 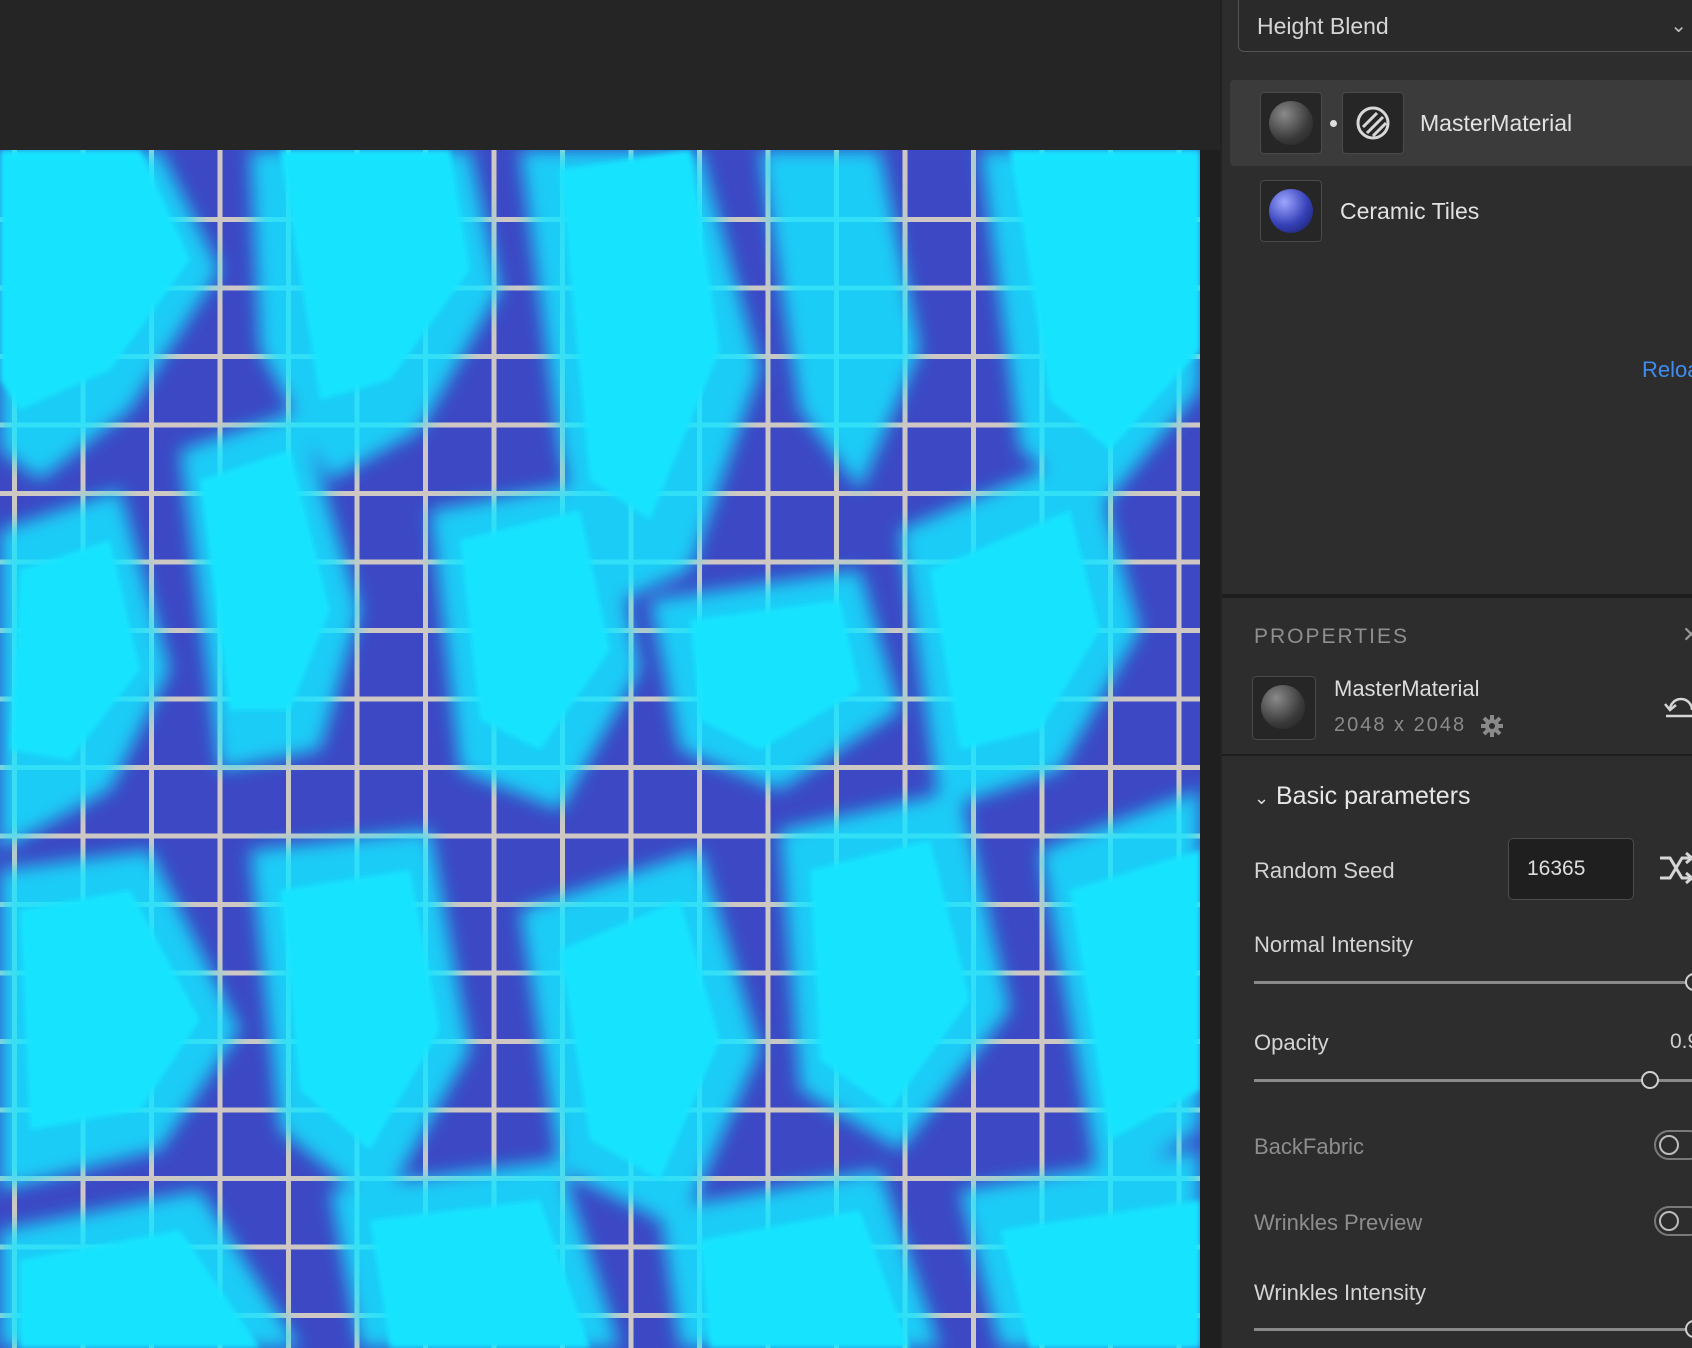 What do you see at coordinates (1687, 635) in the screenshot?
I see `close-icon: ✕` at bounding box center [1687, 635].